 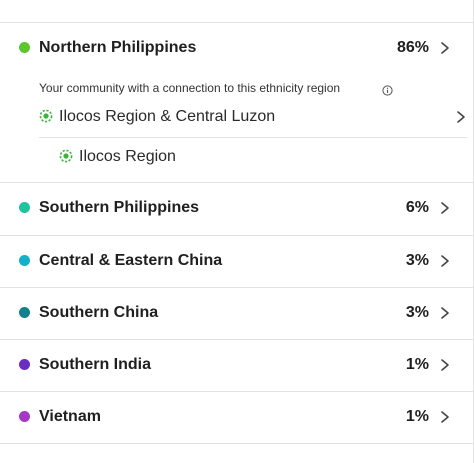 What do you see at coordinates (237, 417) in the screenshot?
I see `region-row-vietnam: Vietnam 1%` at bounding box center [237, 417].